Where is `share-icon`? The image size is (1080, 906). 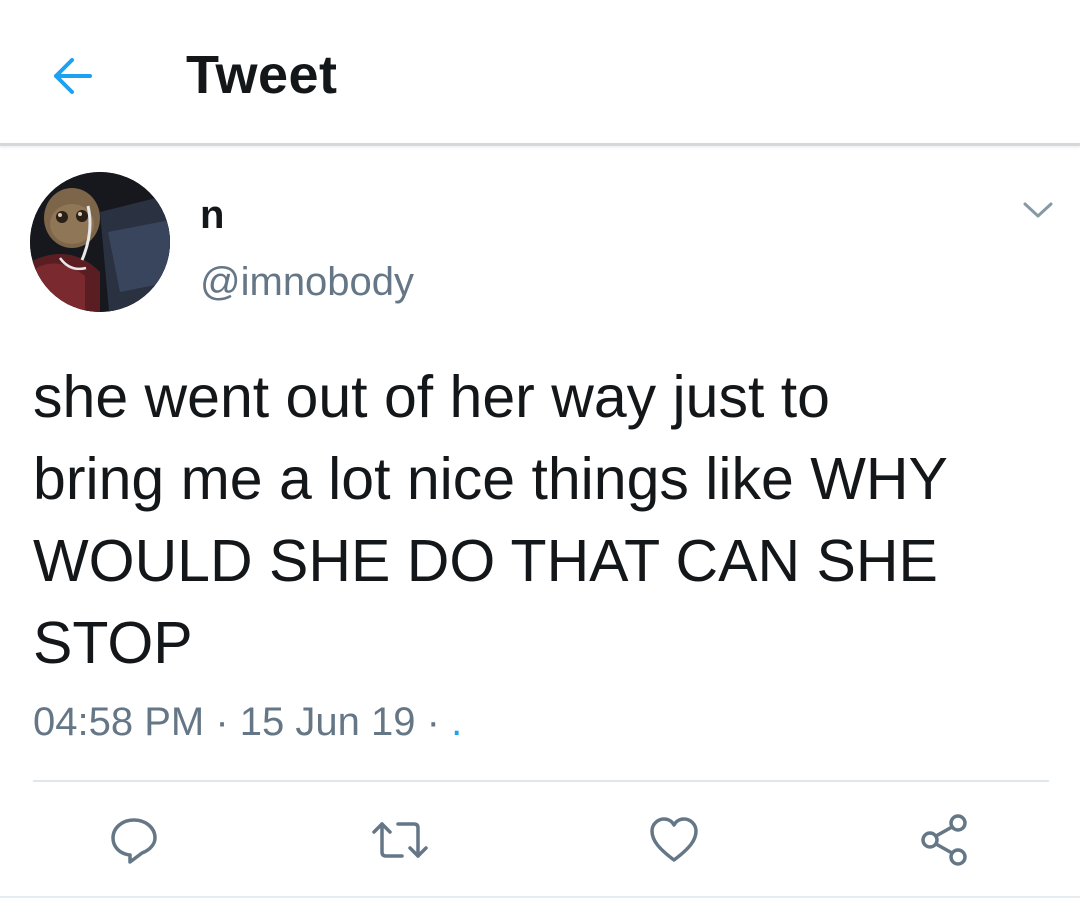
share-icon is located at coordinates (944, 840).